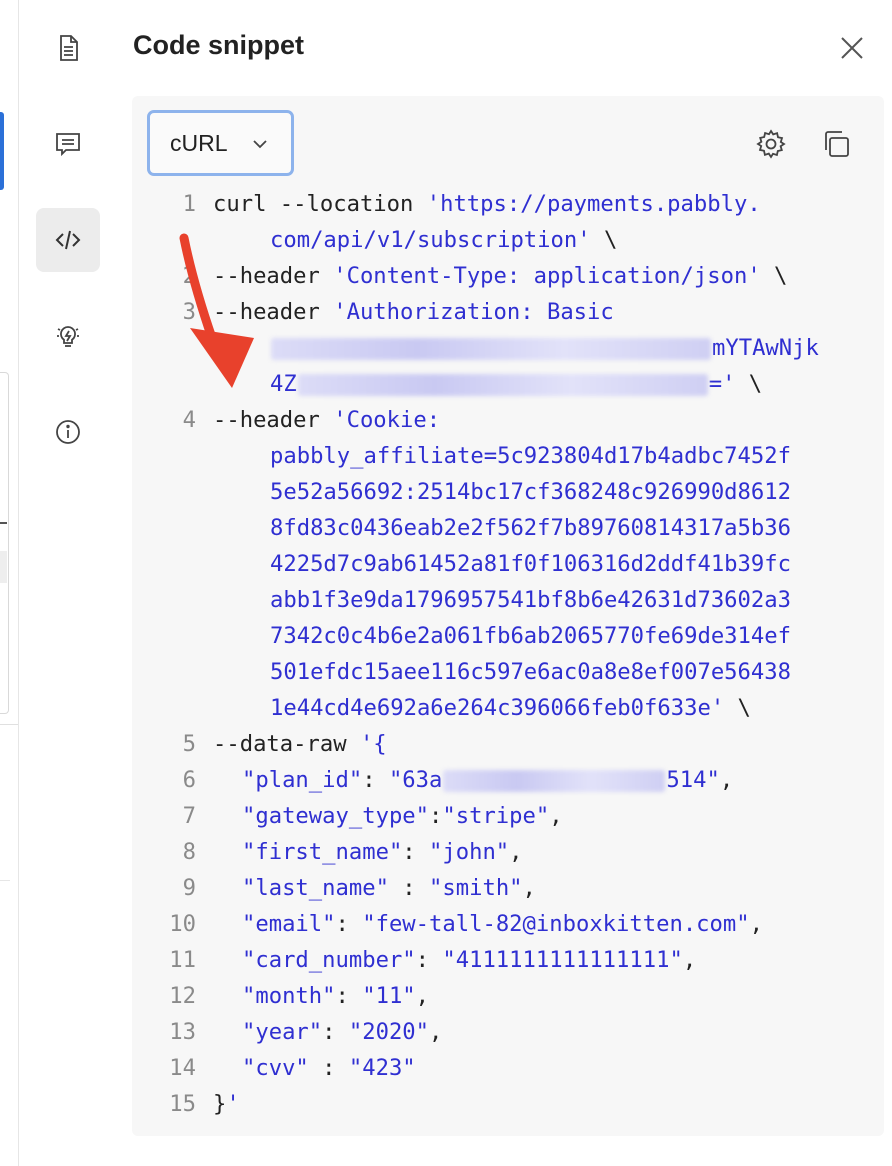 The width and height of the screenshot is (892, 1166). I want to click on code-icon, so click(68, 240).